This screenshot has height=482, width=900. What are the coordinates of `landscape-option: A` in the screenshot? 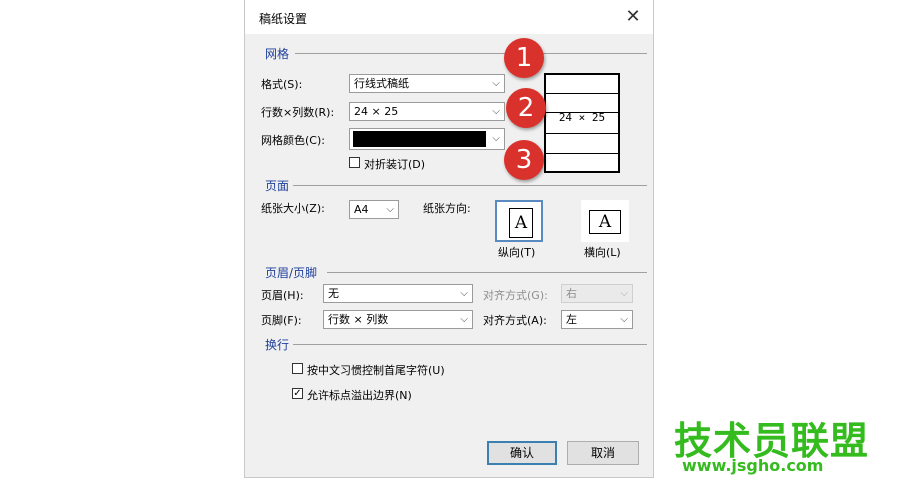 It's located at (605, 221).